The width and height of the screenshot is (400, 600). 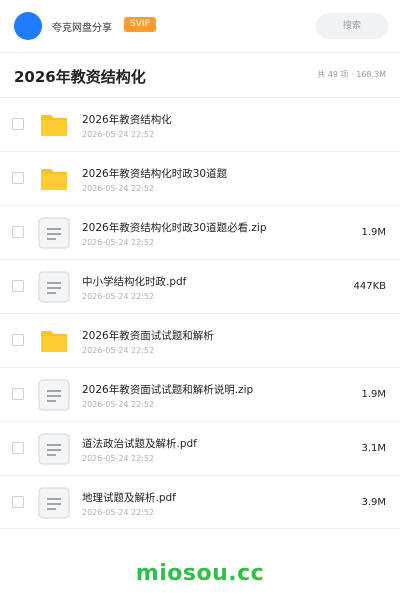 What do you see at coordinates (148, 336) in the screenshot?
I see `file-name: 2026年教资面试试题和解析` at bounding box center [148, 336].